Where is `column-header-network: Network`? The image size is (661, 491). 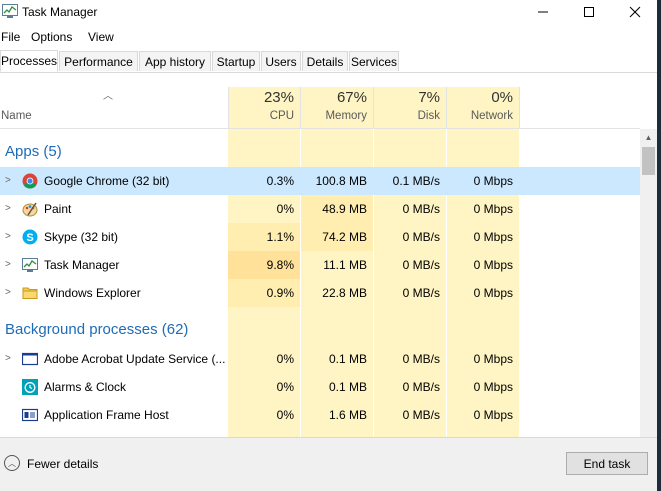
column-header-network: Network is located at coordinates (480, 116).